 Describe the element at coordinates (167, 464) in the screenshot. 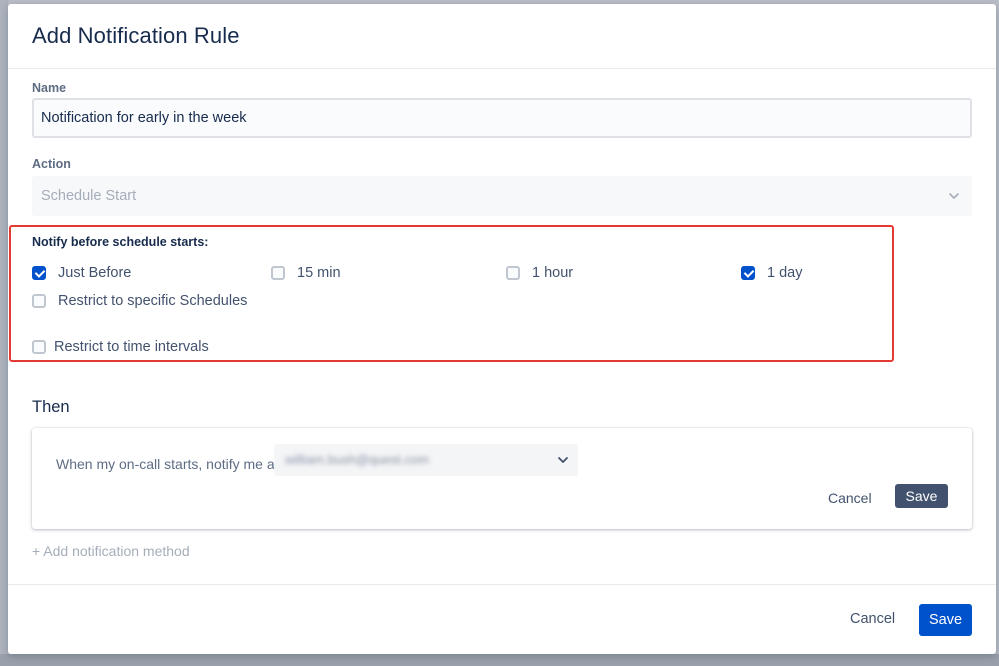

I see `notify-text: When my on-call starts, notify me at` at that location.